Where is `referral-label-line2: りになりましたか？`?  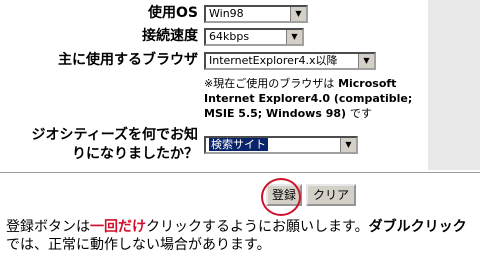
referral-label-line2: りになりましたか？ is located at coordinates (135, 154).